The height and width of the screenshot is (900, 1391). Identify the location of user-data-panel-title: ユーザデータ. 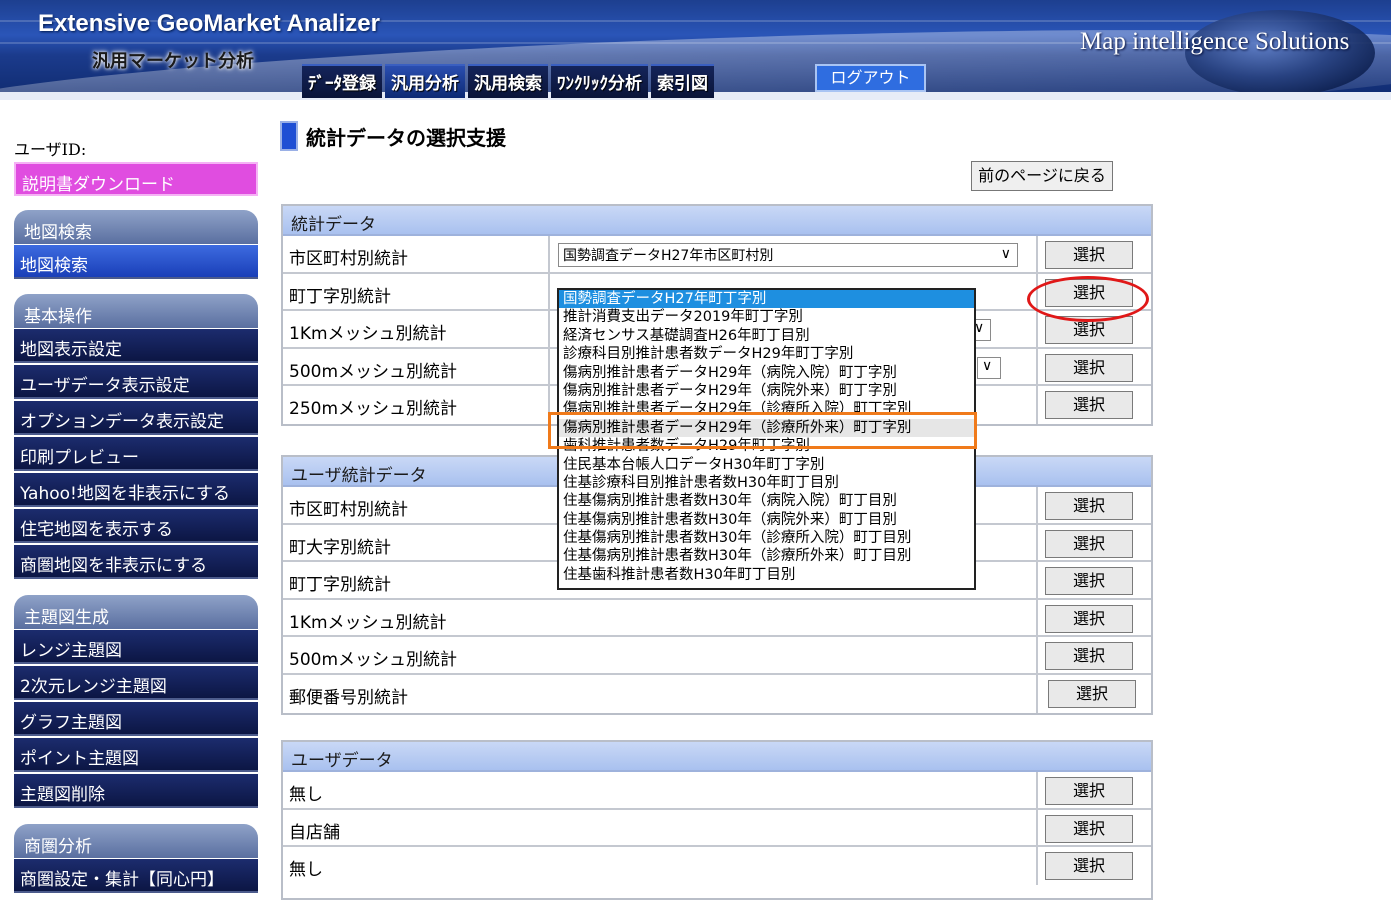
(717, 757).